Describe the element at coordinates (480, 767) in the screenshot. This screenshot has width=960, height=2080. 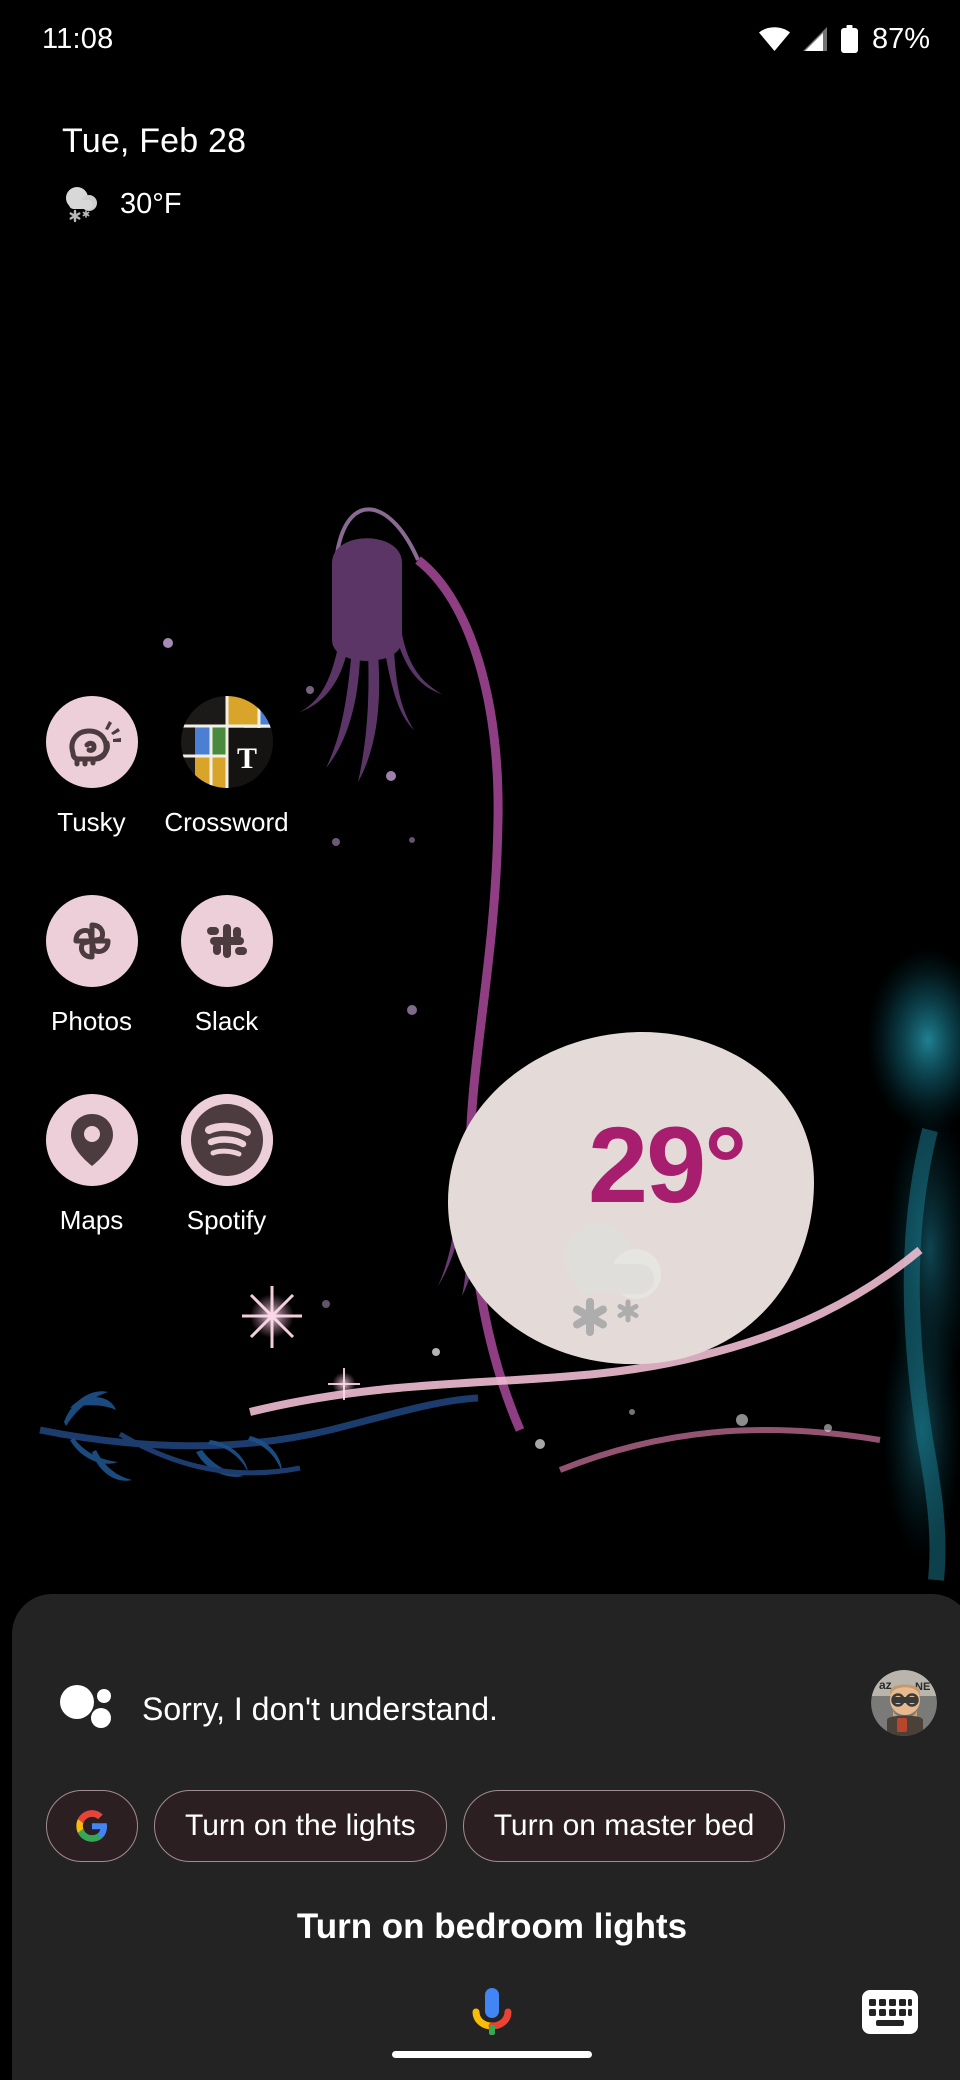
I see `app-row-1: Tusky T Crossword` at that location.